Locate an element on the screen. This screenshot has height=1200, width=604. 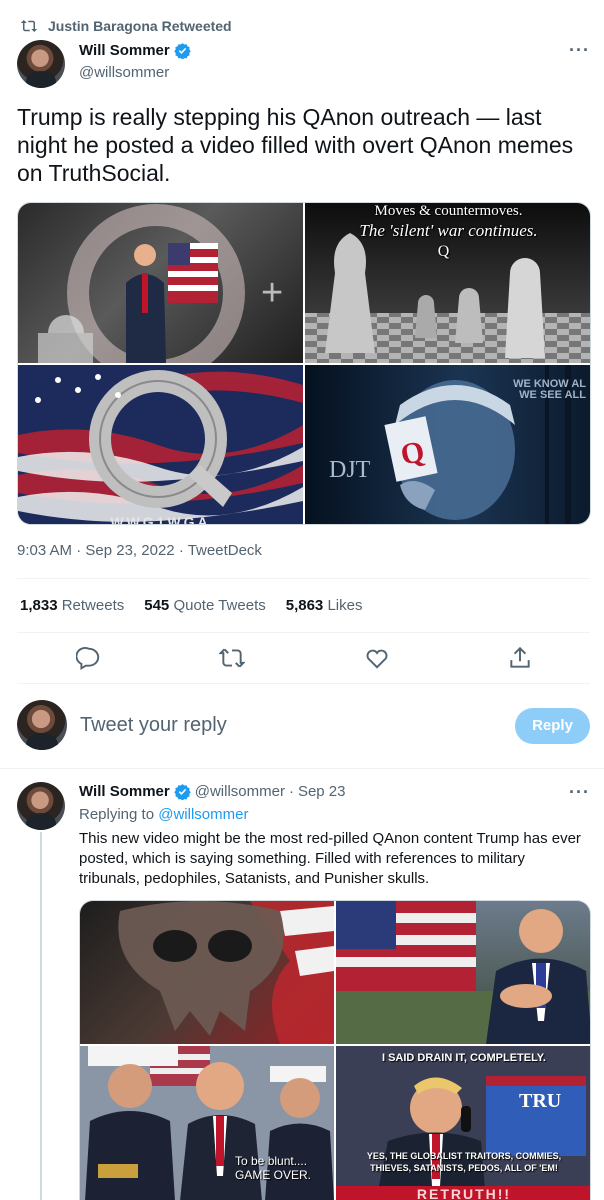
retweet-banner-text: Justin Baragona Retweeted is located at coordinates (140, 26).